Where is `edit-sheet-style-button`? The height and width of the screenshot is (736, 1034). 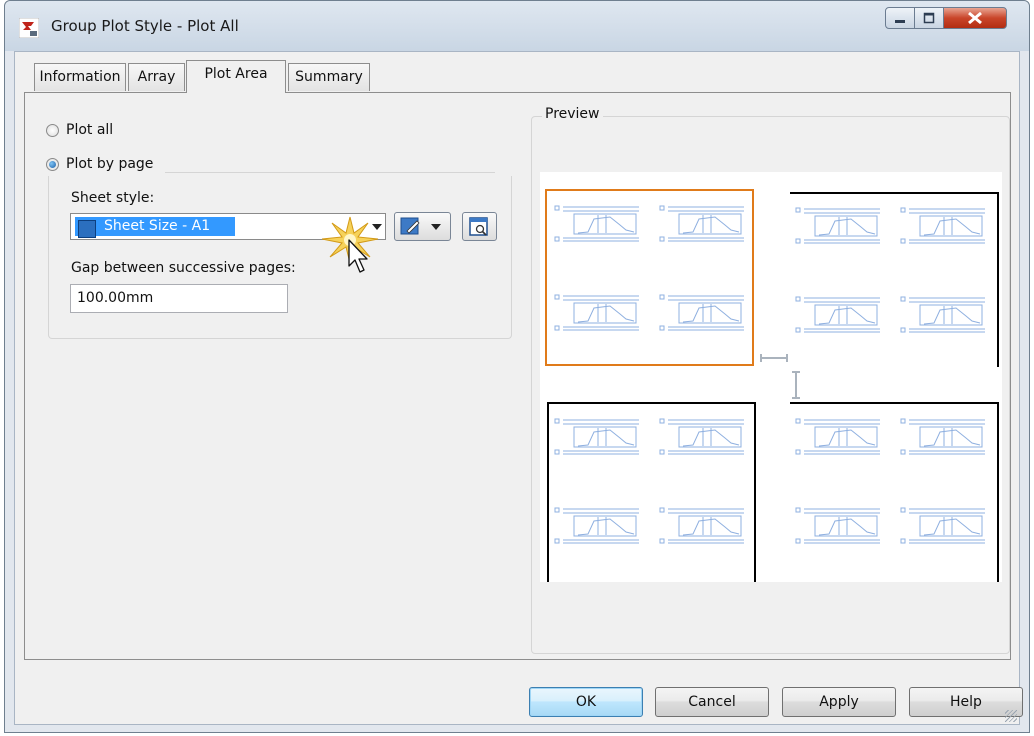 edit-sheet-style-button is located at coordinates (422, 226).